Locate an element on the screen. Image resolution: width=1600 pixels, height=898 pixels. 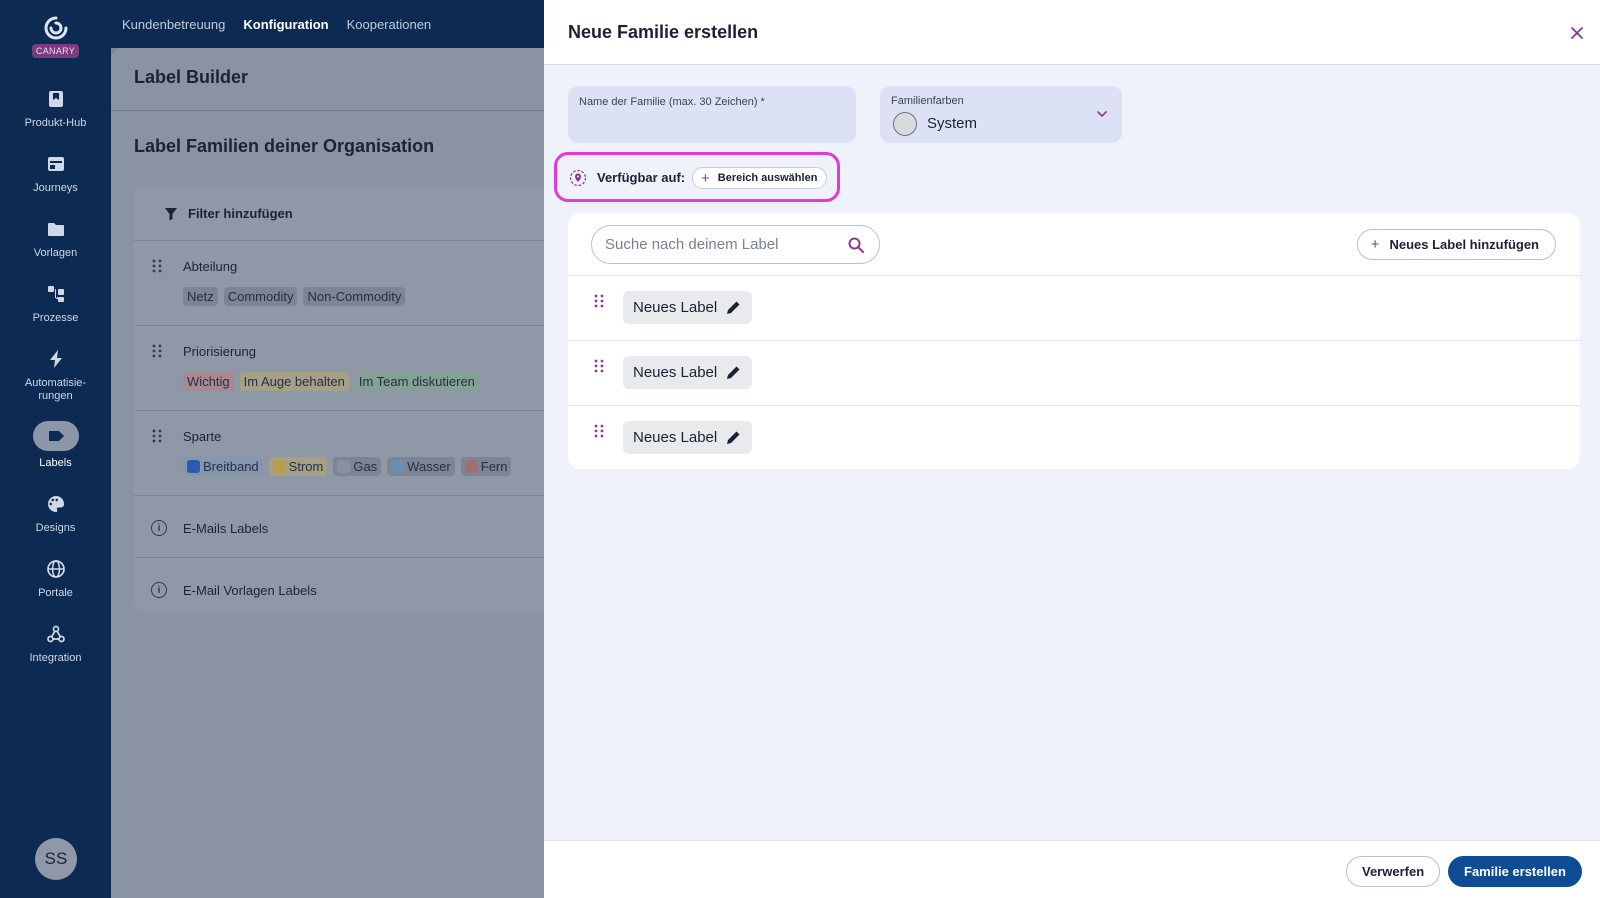
chip-list: Netz Commodity Non-Commodity is located at coordinates (294, 296).